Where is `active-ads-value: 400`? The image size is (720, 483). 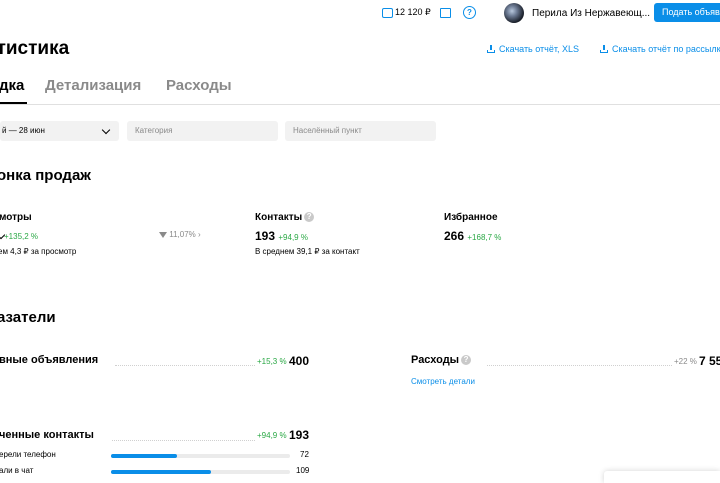 active-ads-value: 400 is located at coordinates (299, 361).